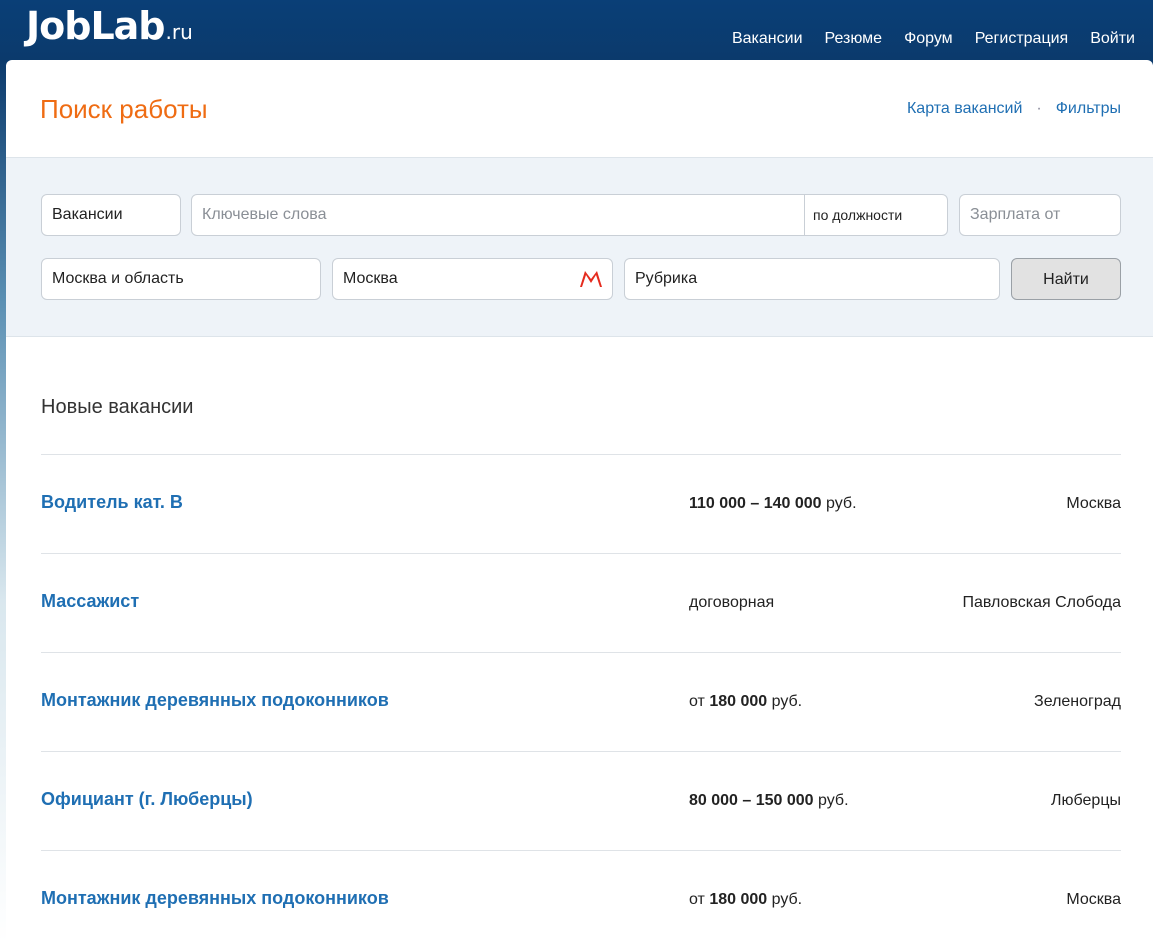 This screenshot has height=943, width=1153. What do you see at coordinates (751, 800) in the screenshot?
I see `salary-amount: 80 000 – 150 000` at bounding box center [751, 800].